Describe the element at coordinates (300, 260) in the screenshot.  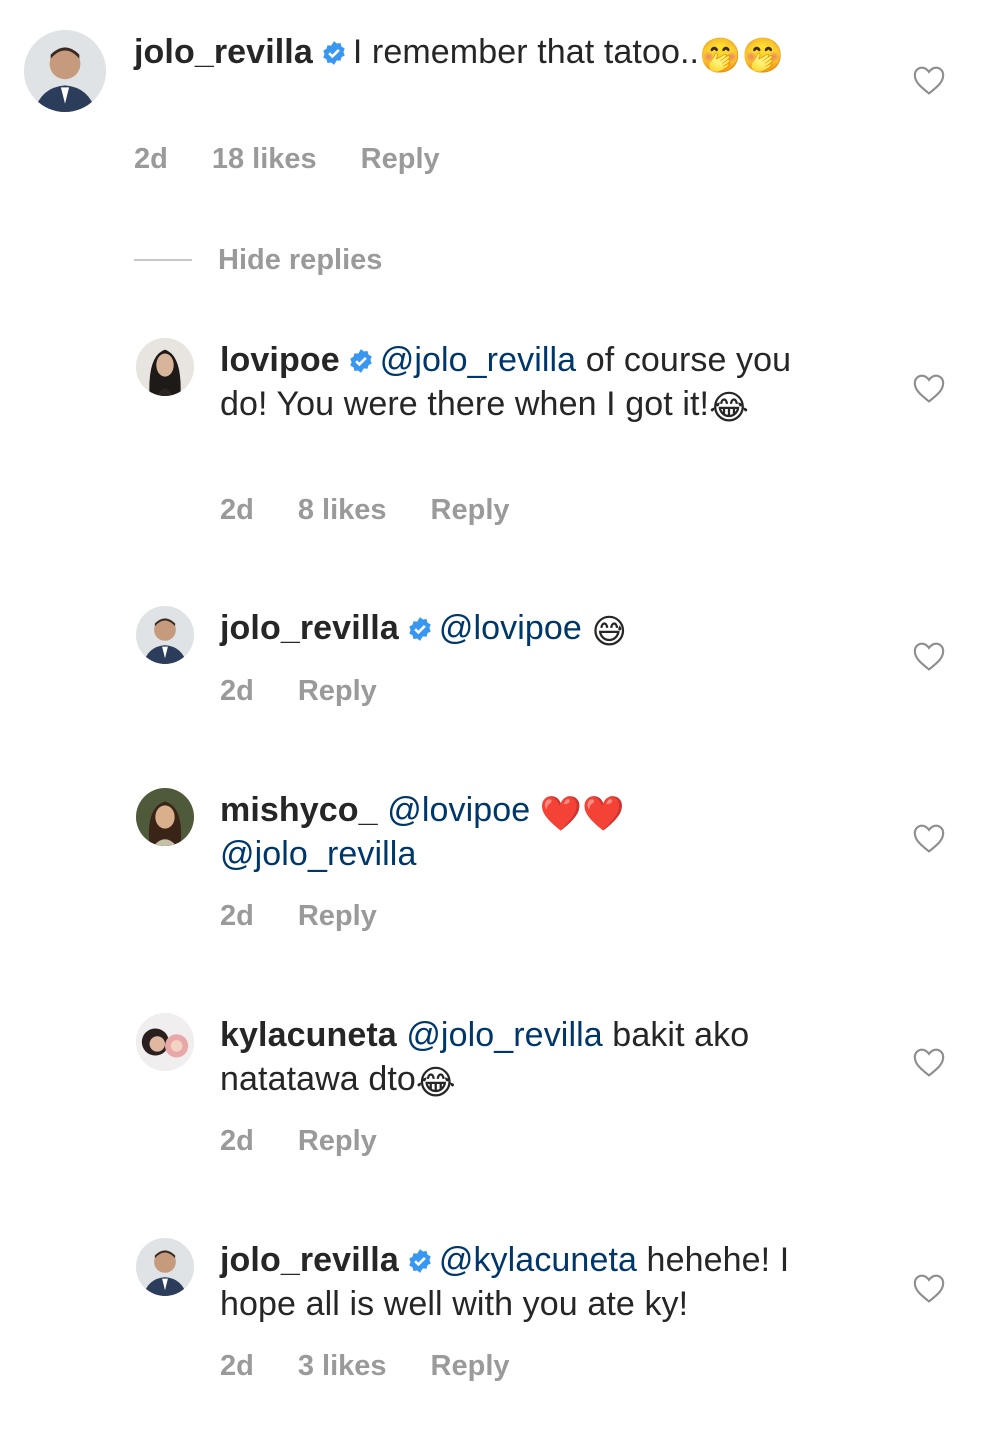
I see `hide-replies-label: Hide replies` at that location.